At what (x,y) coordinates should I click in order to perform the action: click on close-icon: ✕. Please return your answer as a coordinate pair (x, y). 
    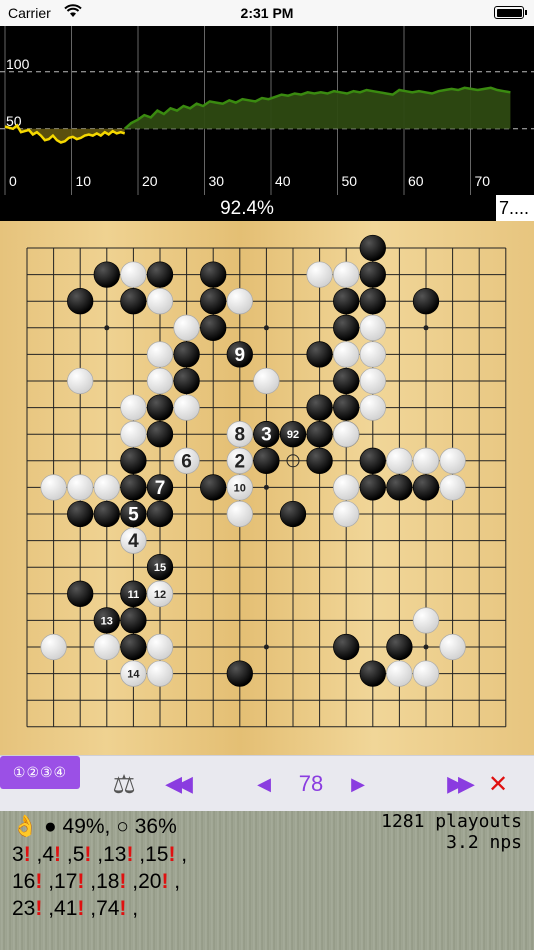
    Looking at the image, I should click on (498, 784).